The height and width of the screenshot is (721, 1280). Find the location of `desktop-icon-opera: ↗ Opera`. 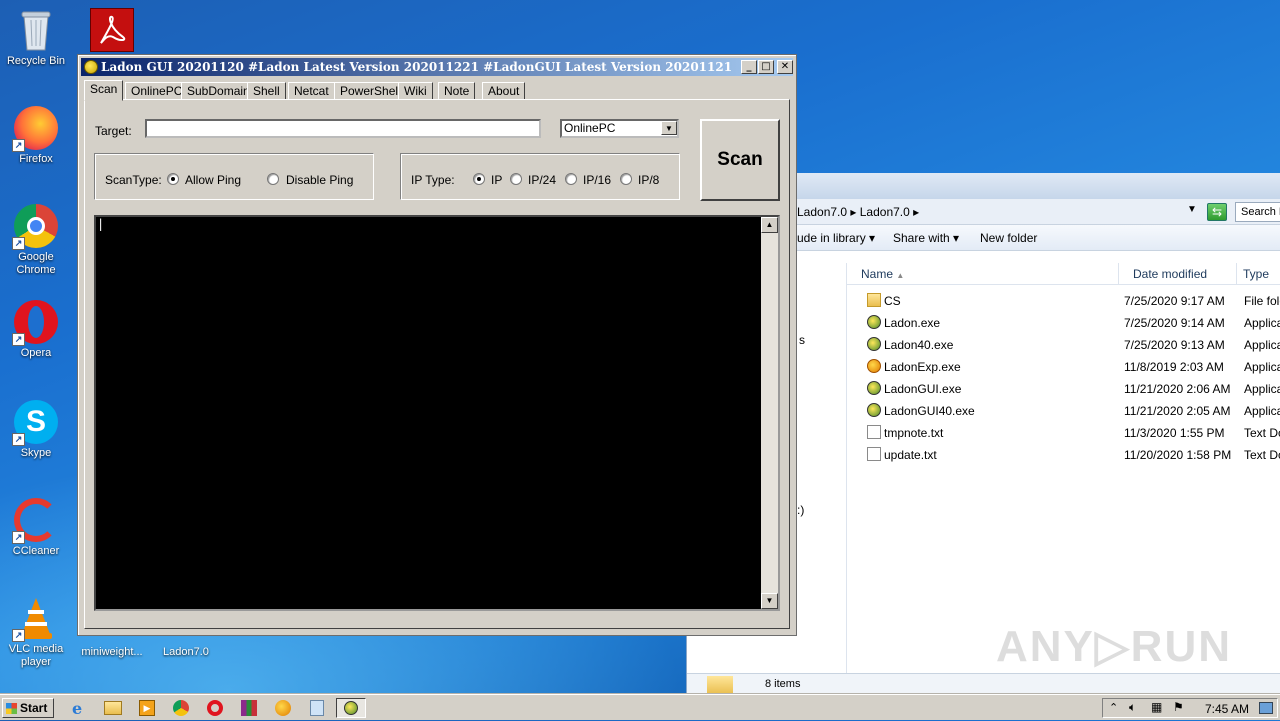

desktop-icon-opera: ↗ Opera is located at coordinates (36, 330).